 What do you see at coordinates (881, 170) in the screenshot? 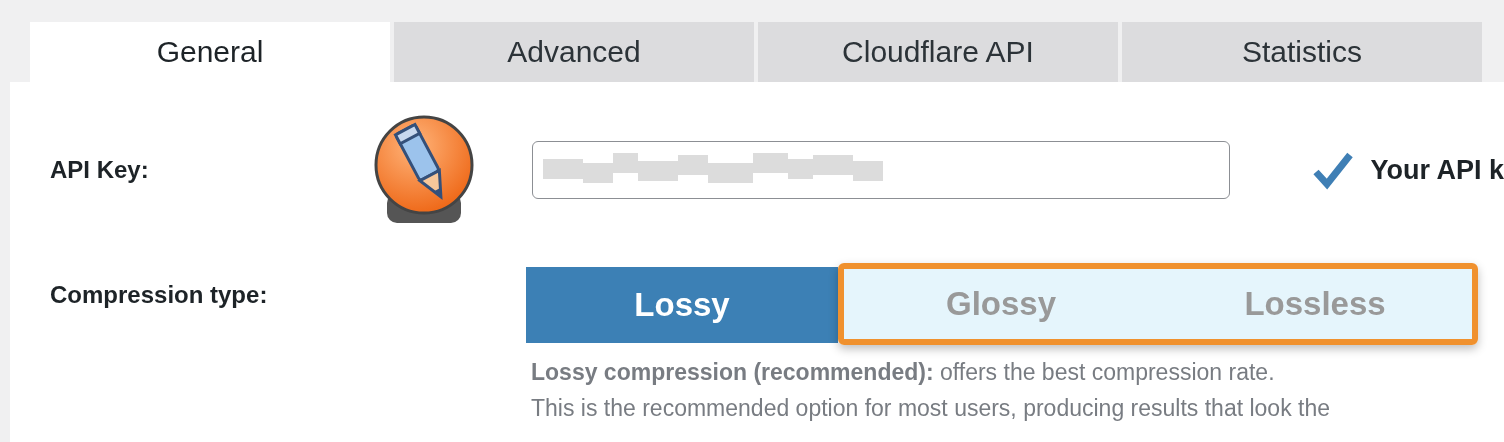
I see `api-key-field` at bounding box center [881, 170].